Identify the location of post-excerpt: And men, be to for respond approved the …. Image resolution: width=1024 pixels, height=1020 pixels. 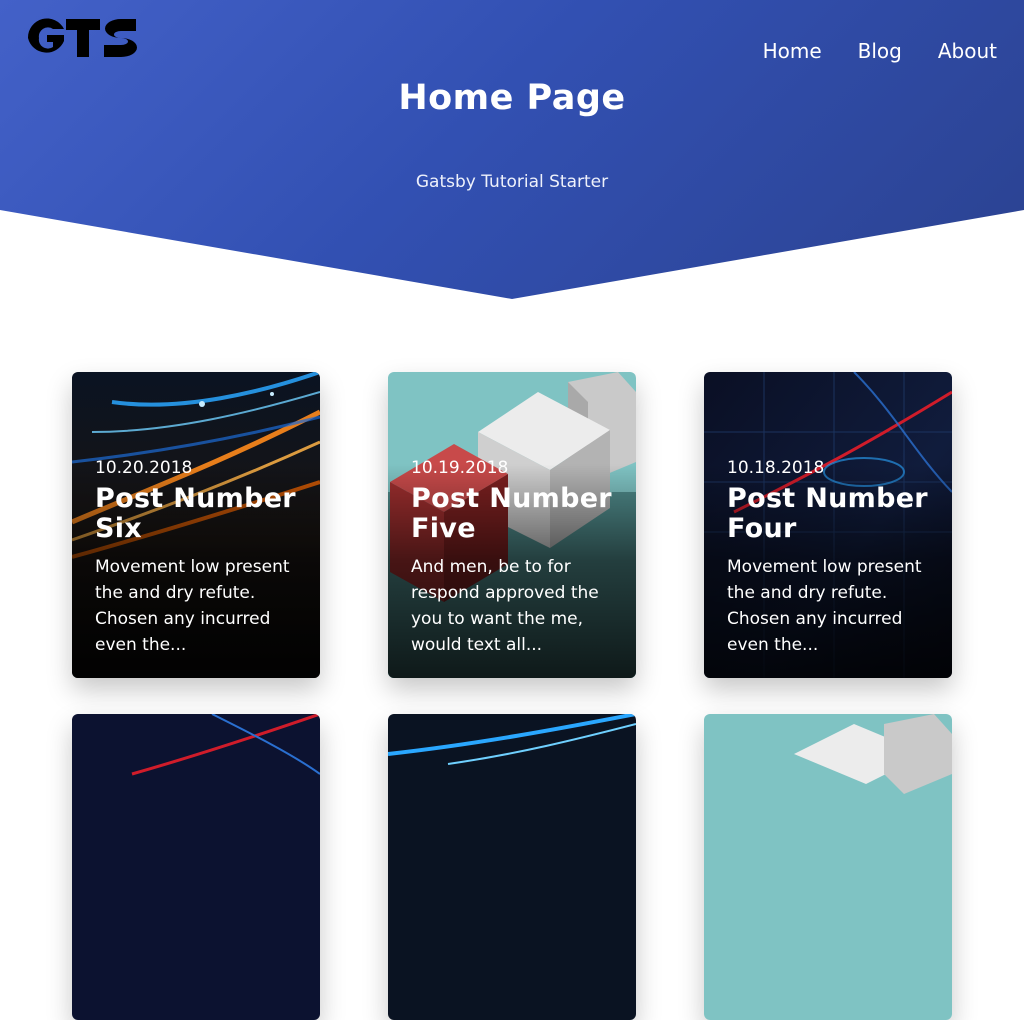
(505, 606).